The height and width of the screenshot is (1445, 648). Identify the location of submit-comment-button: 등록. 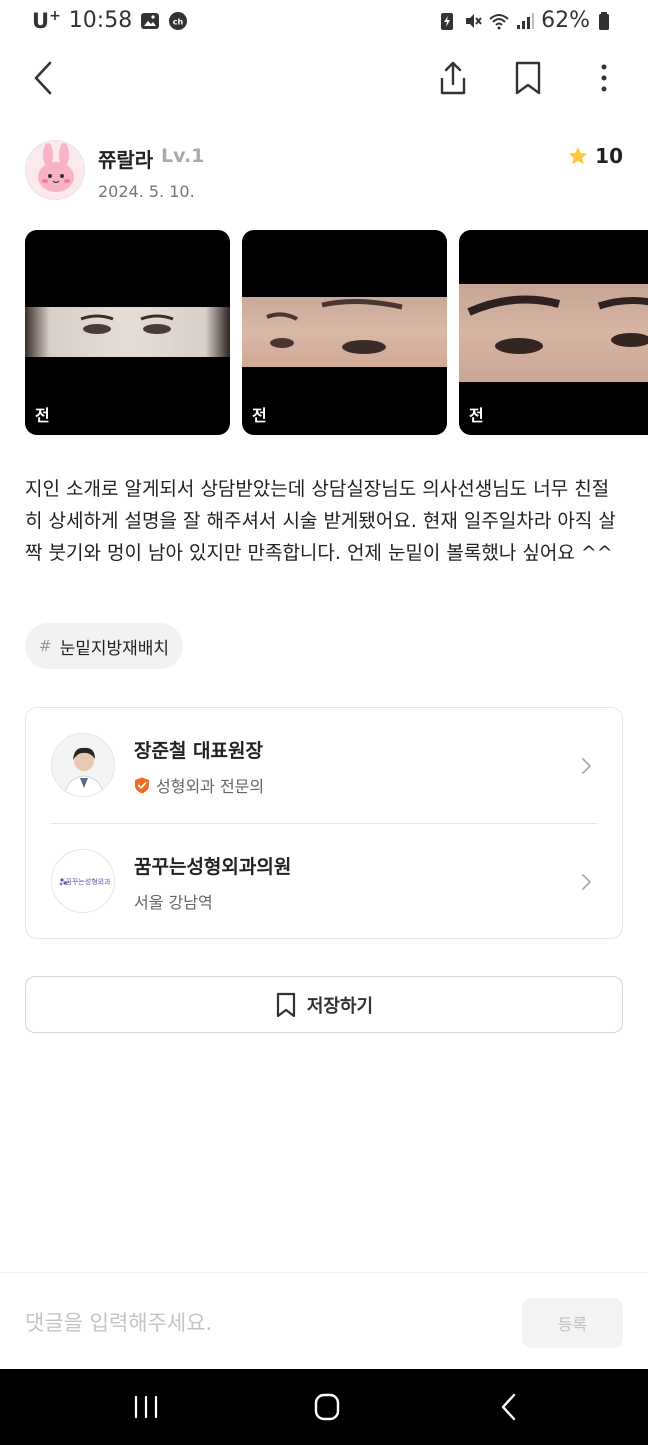
(572, 1323).